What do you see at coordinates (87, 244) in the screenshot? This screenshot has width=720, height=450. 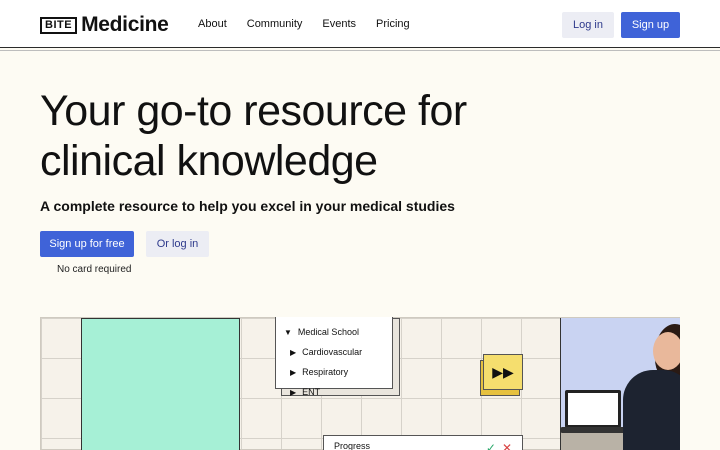 I see `hero-signup-button: Sign up for free` at bounding box center [87, 244].